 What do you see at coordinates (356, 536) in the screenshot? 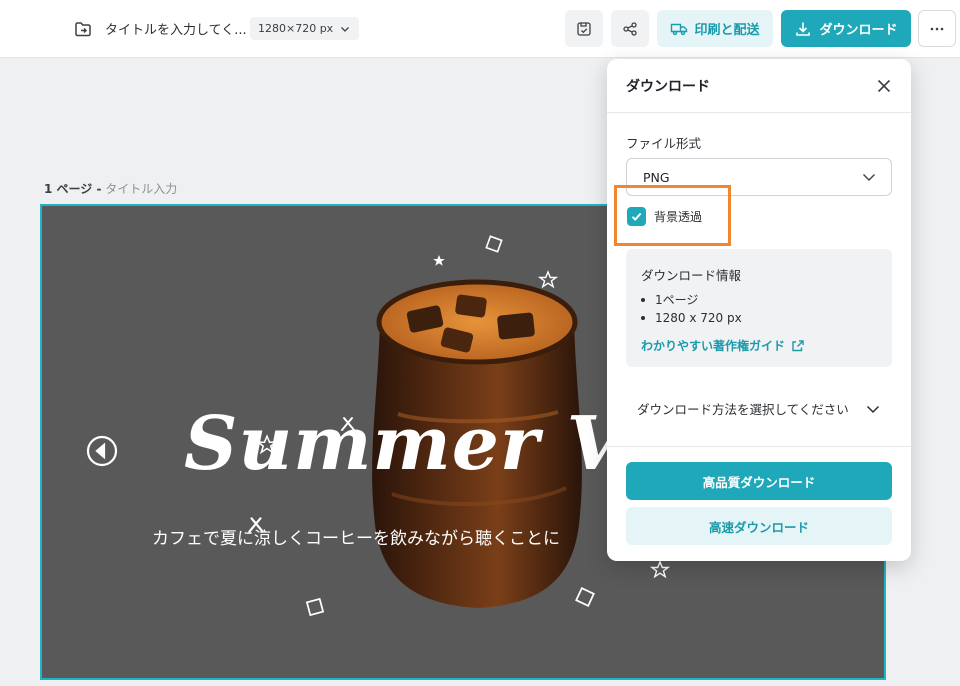
I see `design-body-text: カフェで夏に涼しくコーヒーを飲みながら聴くことに` at bounding box center [356, 536].